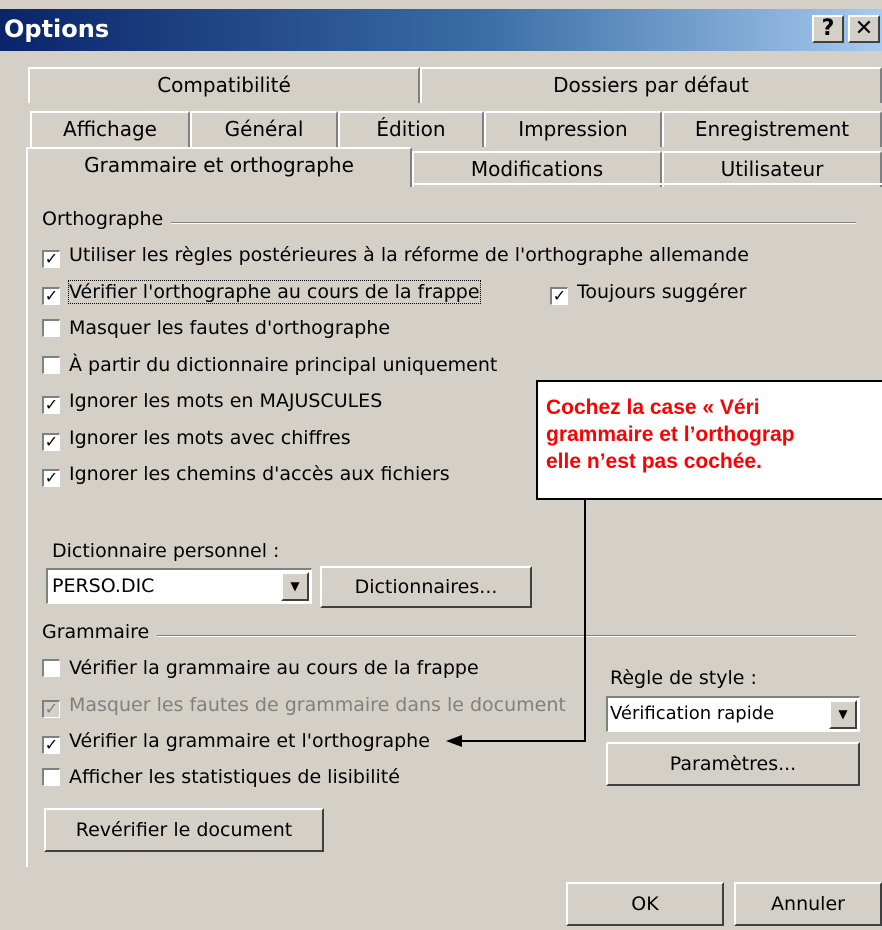 This screenshot has width=882, height=930. What do you see at coordinates (670, 434) in the screenshot?
I see `callout-line-2: grammaire et l’orthograp` at bounding box center [670, 434].